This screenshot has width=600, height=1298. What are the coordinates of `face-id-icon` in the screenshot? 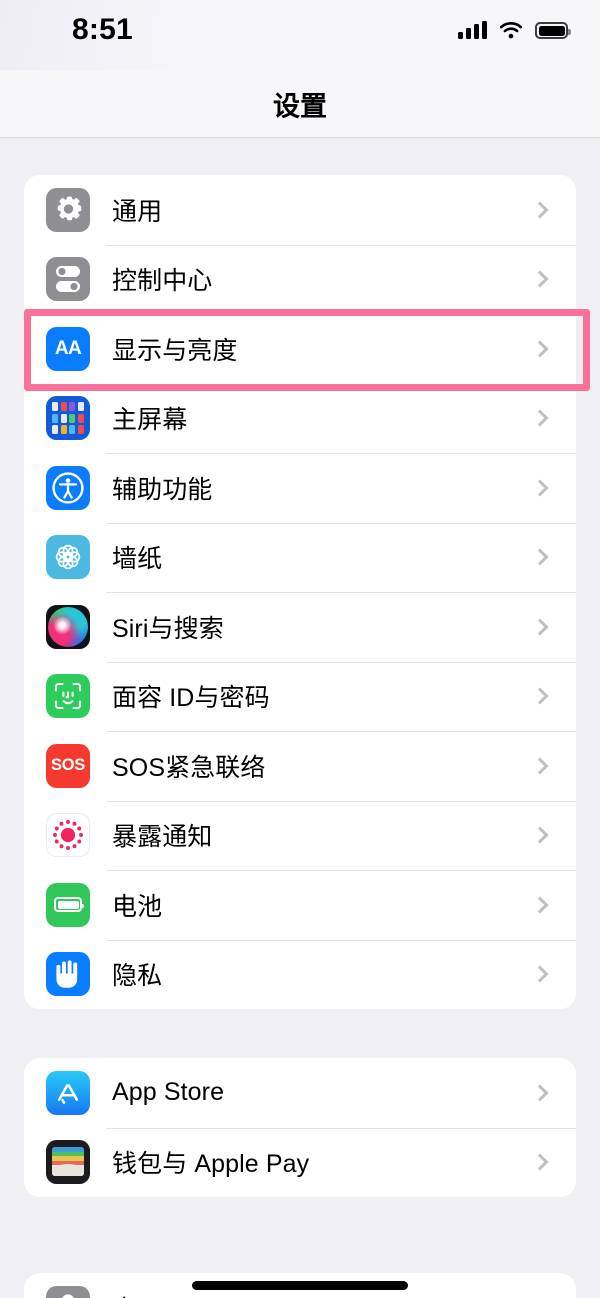 It's located at (68, 696).